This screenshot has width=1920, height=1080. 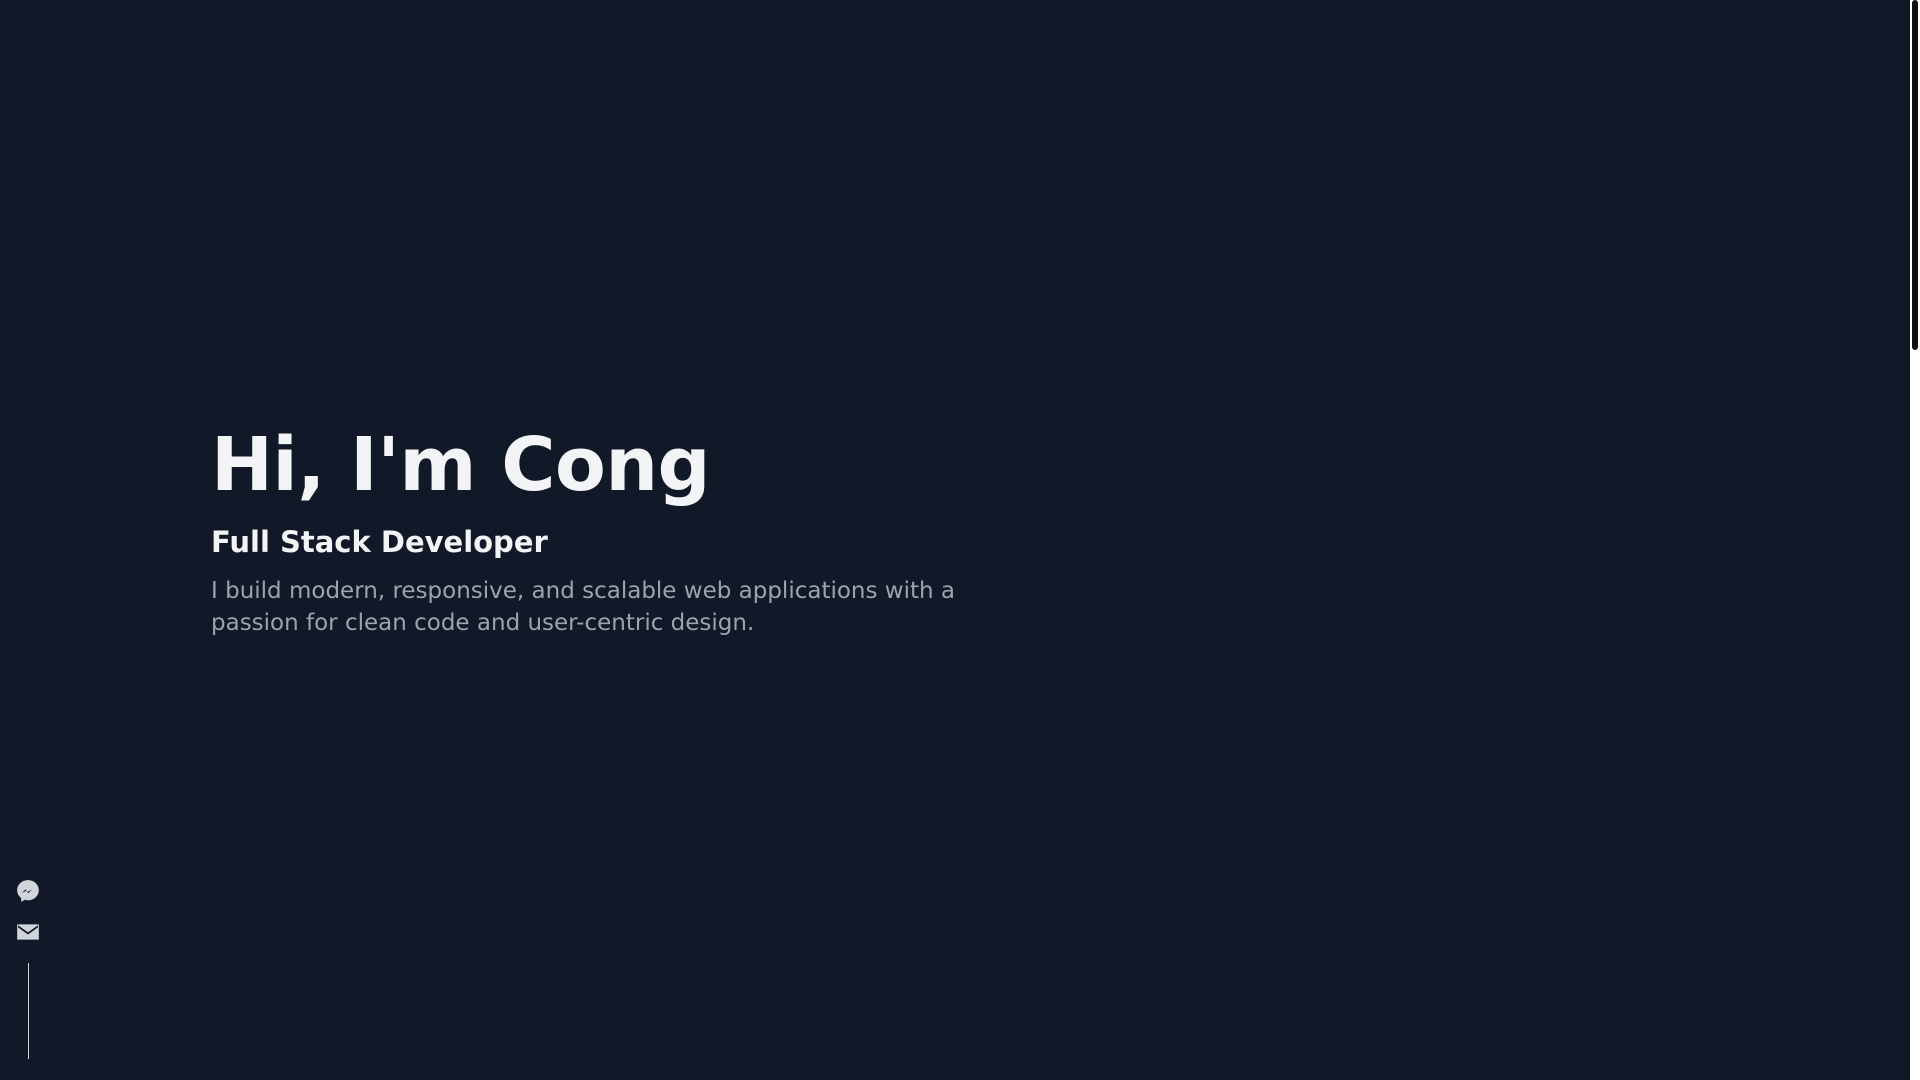 What do you see at coordinates (28, 1011) in the screenshot?
I see `social-divider-line` at bounding box center [28, 1011].